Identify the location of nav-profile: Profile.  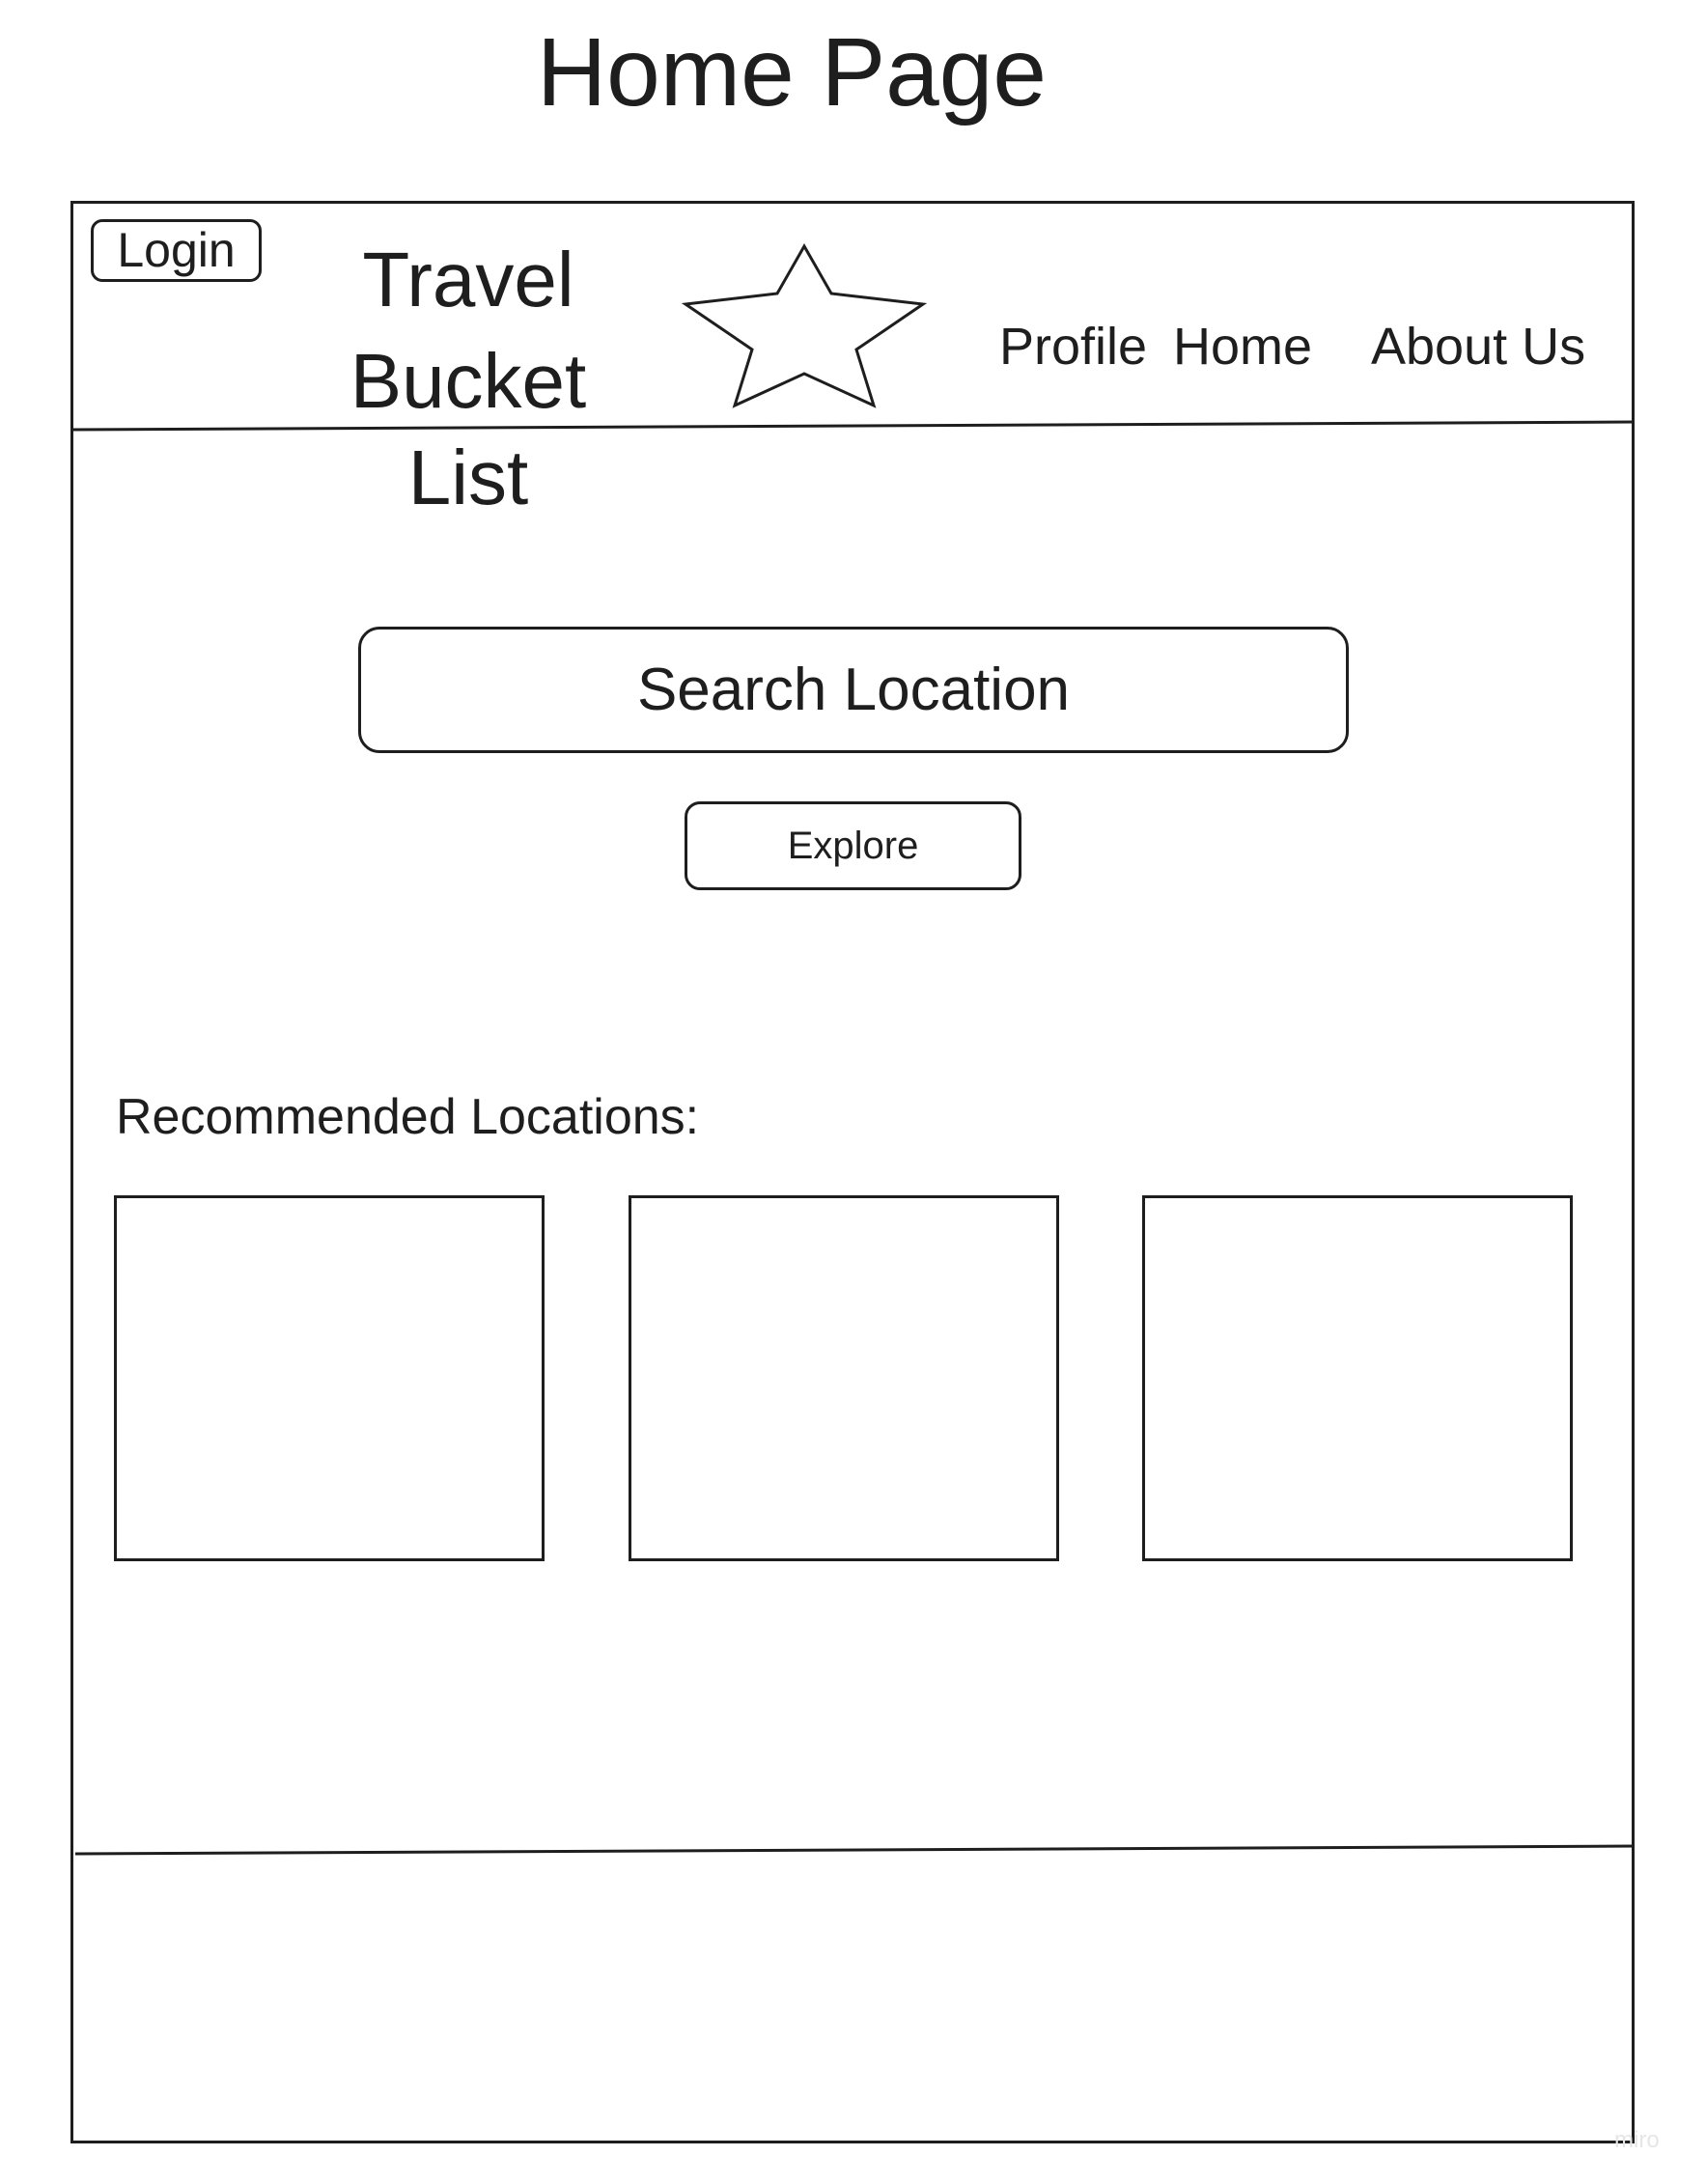
(1073, 347).